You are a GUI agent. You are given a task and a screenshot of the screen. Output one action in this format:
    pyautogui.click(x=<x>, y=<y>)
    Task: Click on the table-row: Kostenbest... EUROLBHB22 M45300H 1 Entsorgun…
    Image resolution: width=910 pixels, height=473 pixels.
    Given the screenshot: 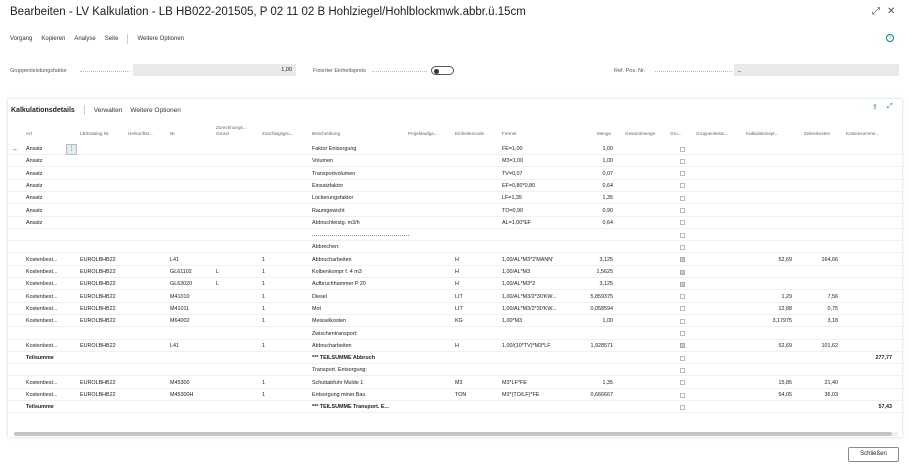 What is the action you would take?
    pyautogui.click(x=455, y=395)
    